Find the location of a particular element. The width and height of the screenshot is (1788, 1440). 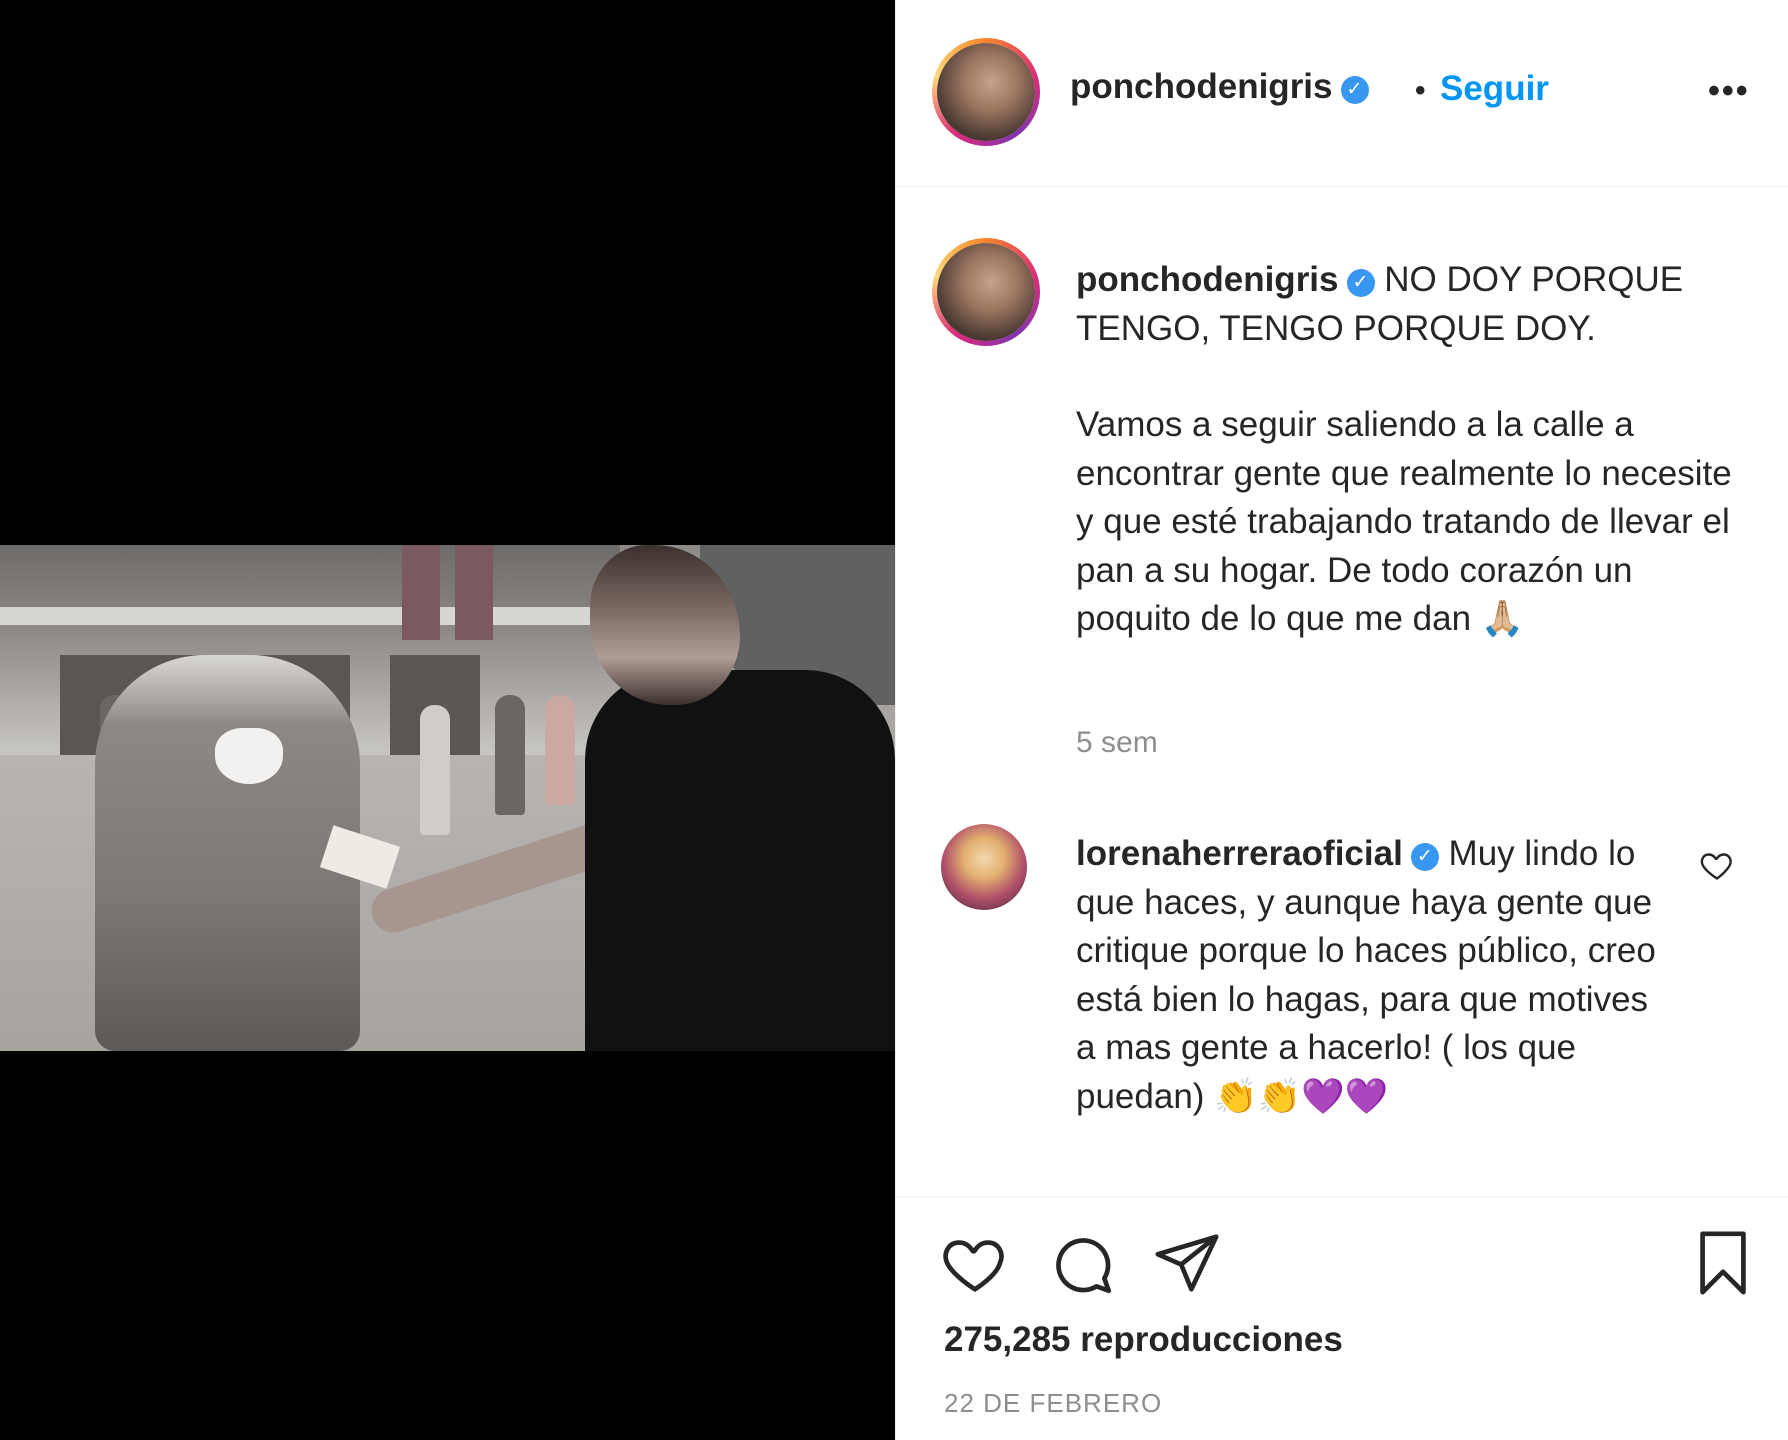

comment-username: lorenaherreraoficial is located at coordinates (1239, 853).